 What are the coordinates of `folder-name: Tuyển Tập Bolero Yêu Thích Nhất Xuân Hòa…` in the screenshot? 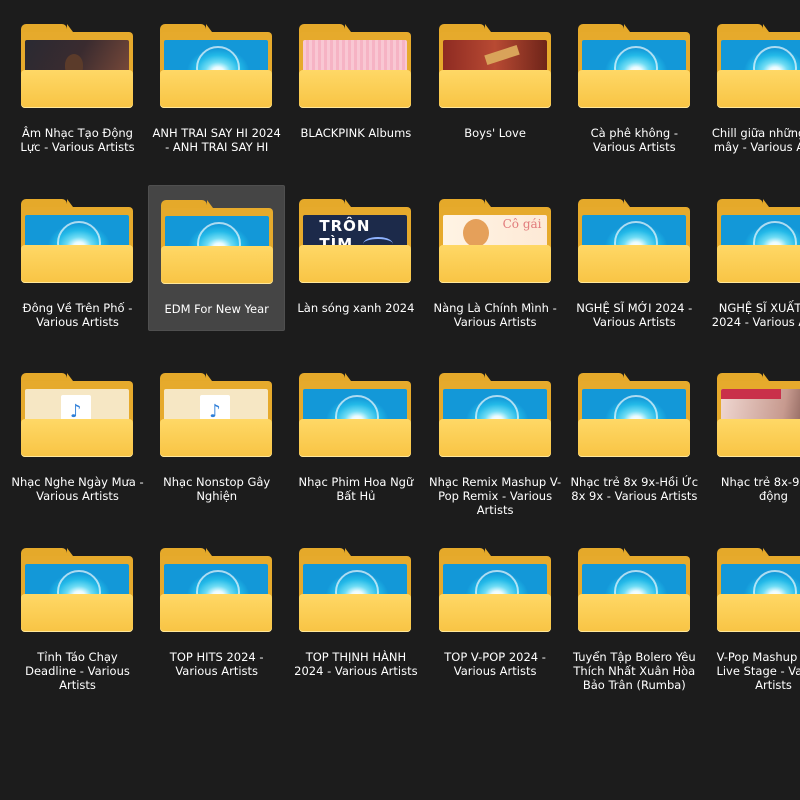 It's located at (634, 670).